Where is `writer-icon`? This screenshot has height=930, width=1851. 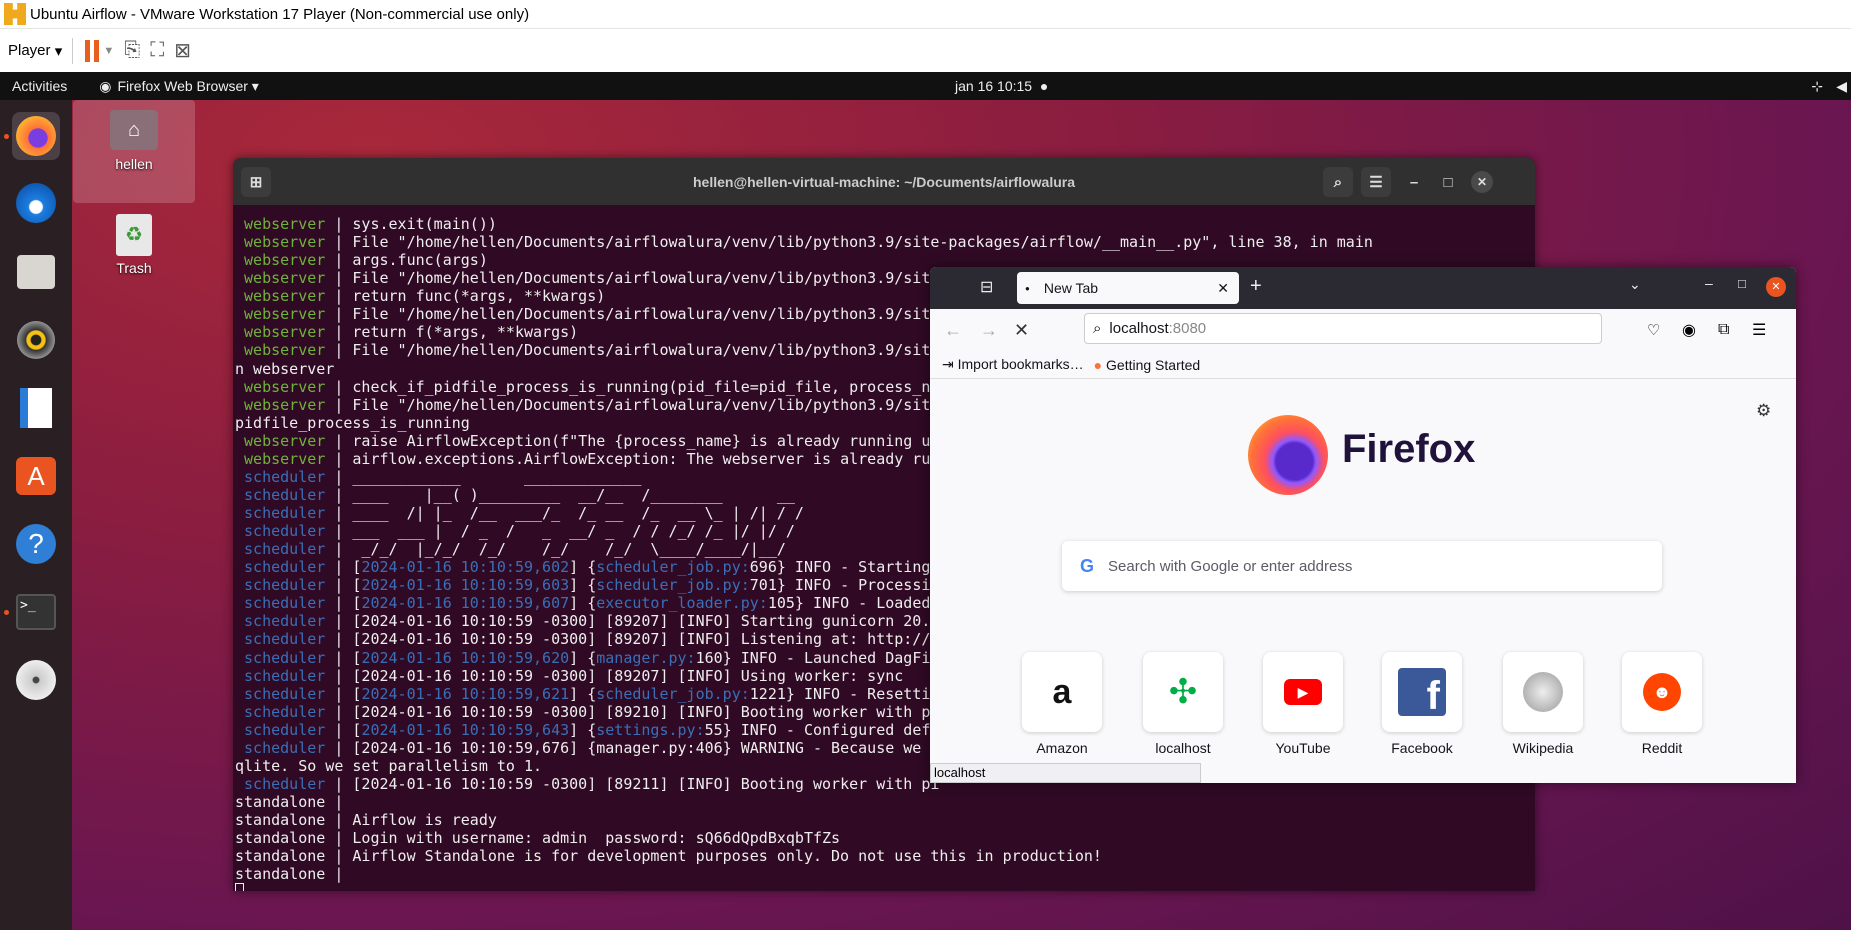 writer-icon is located at coordinates (36, 408).